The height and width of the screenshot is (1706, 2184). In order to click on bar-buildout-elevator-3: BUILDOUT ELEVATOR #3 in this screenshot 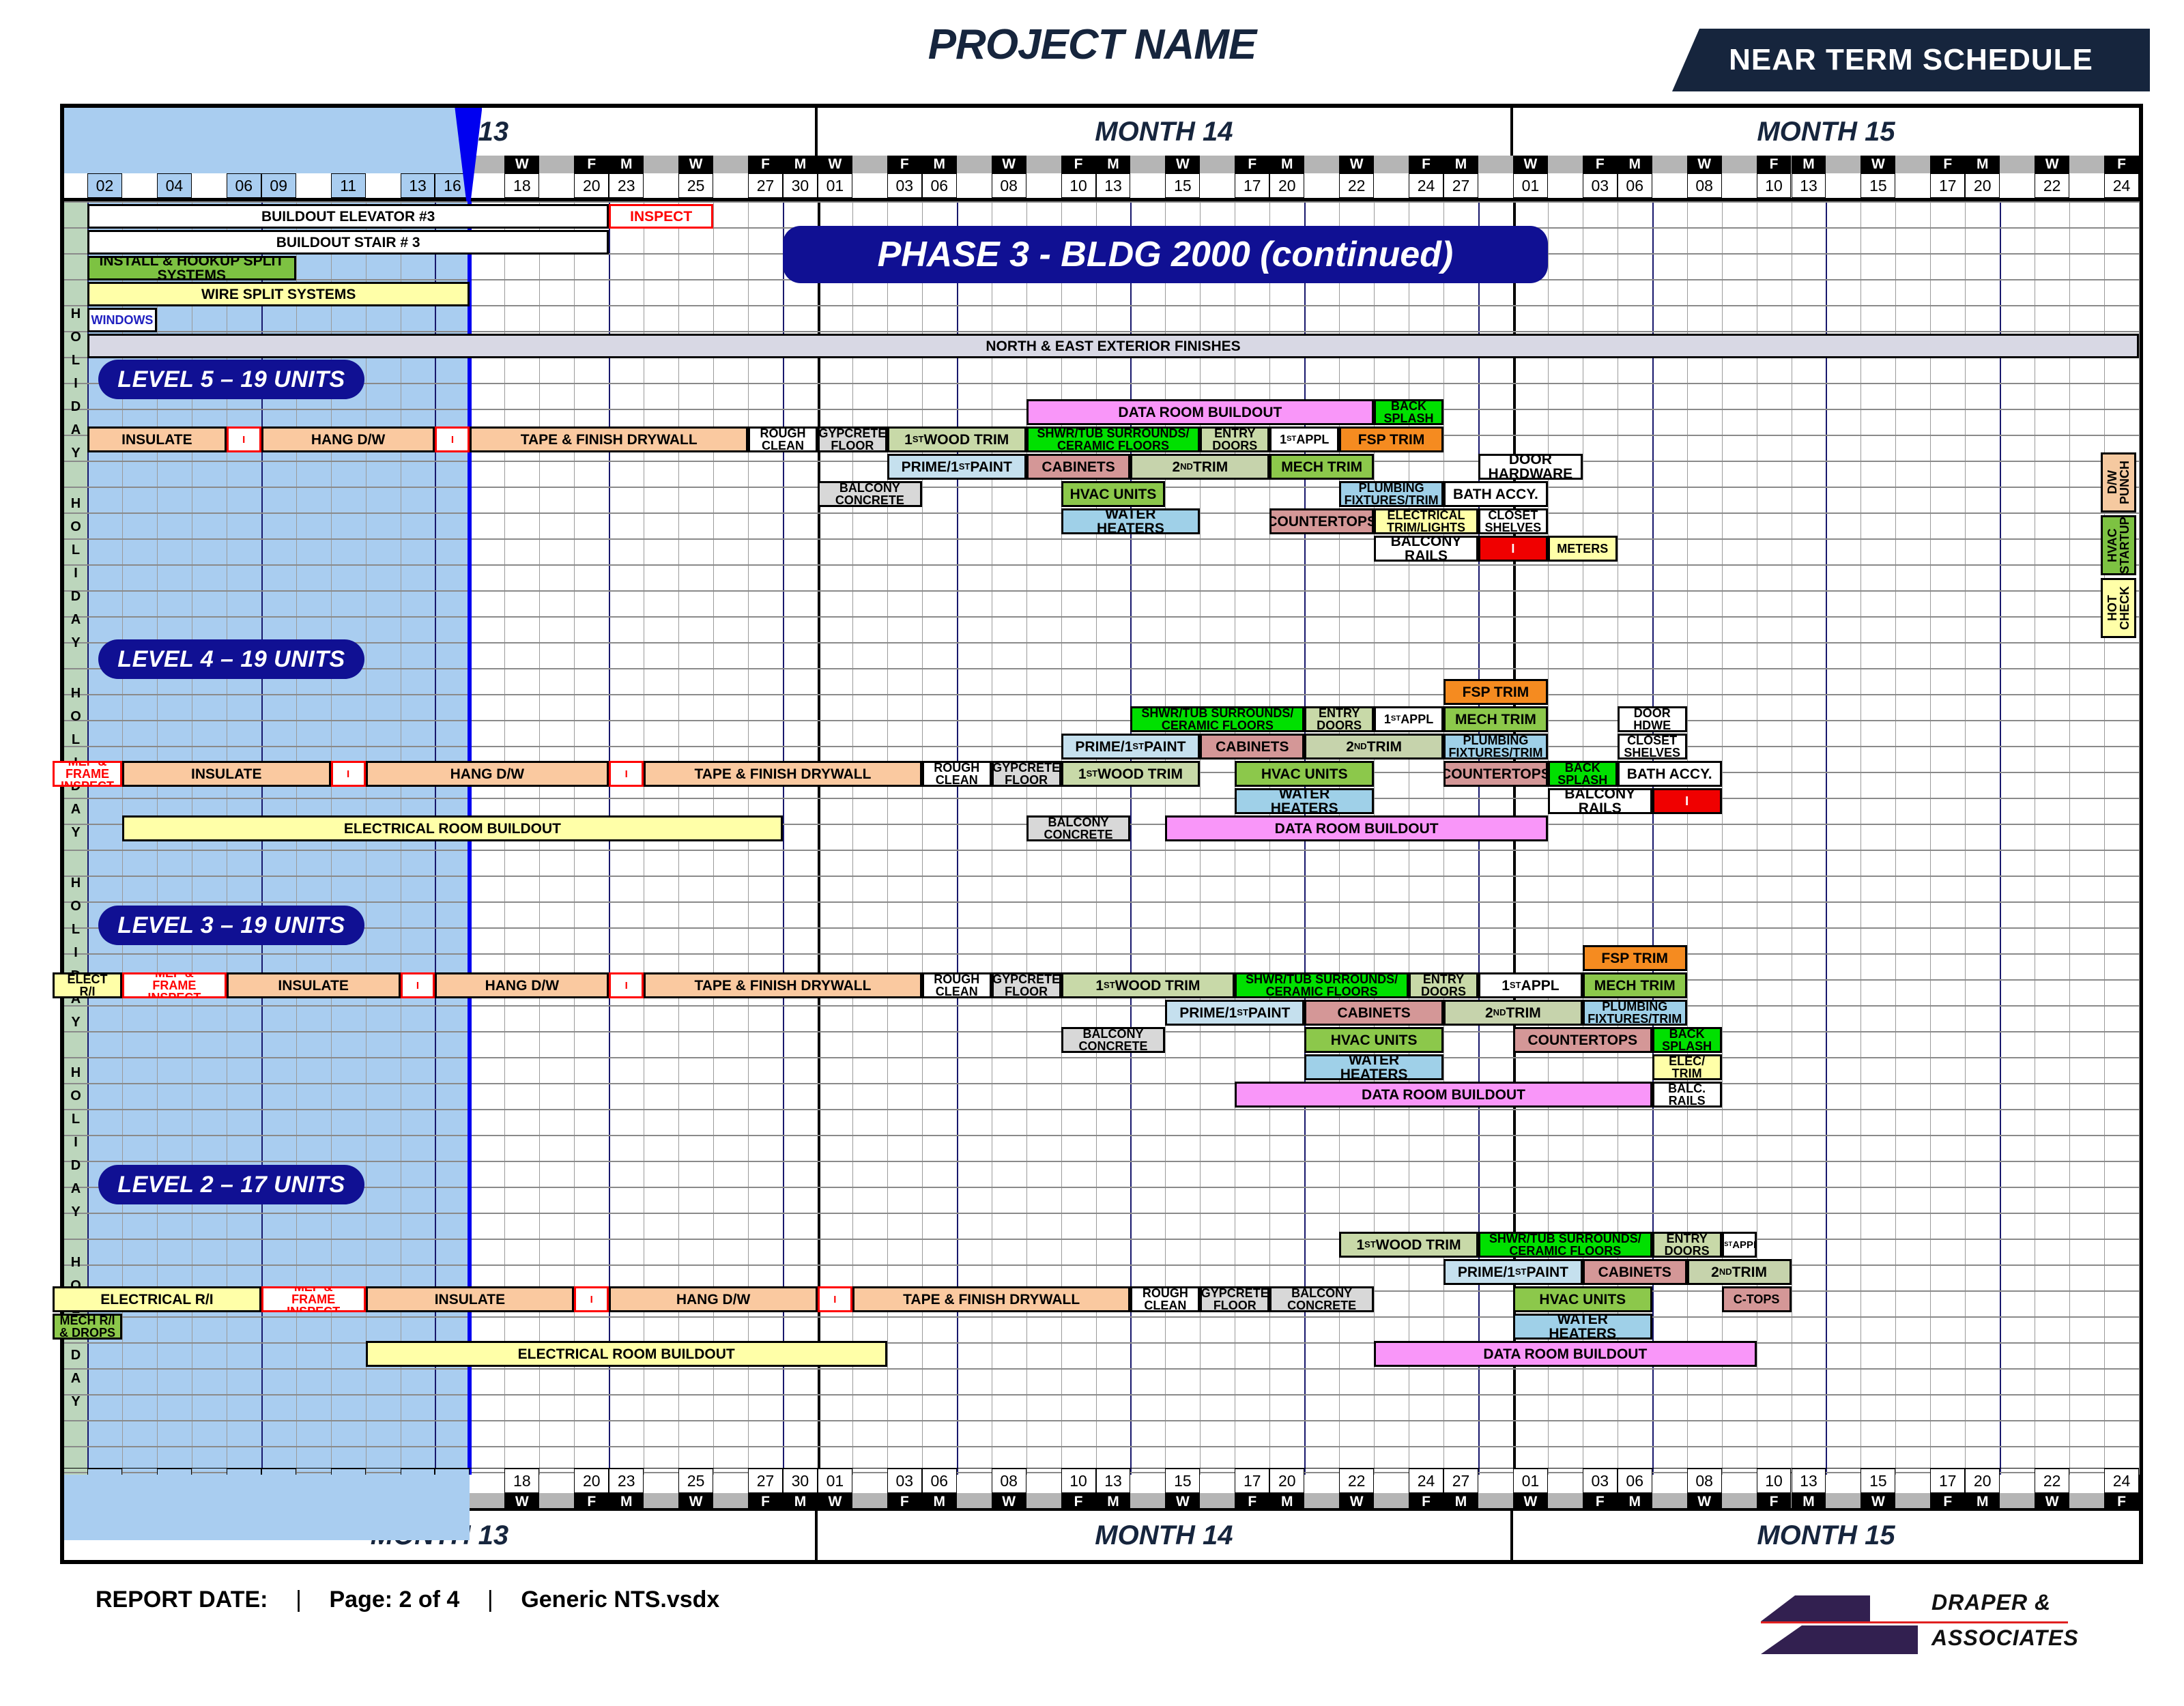, I will do `click(348, 216)`.